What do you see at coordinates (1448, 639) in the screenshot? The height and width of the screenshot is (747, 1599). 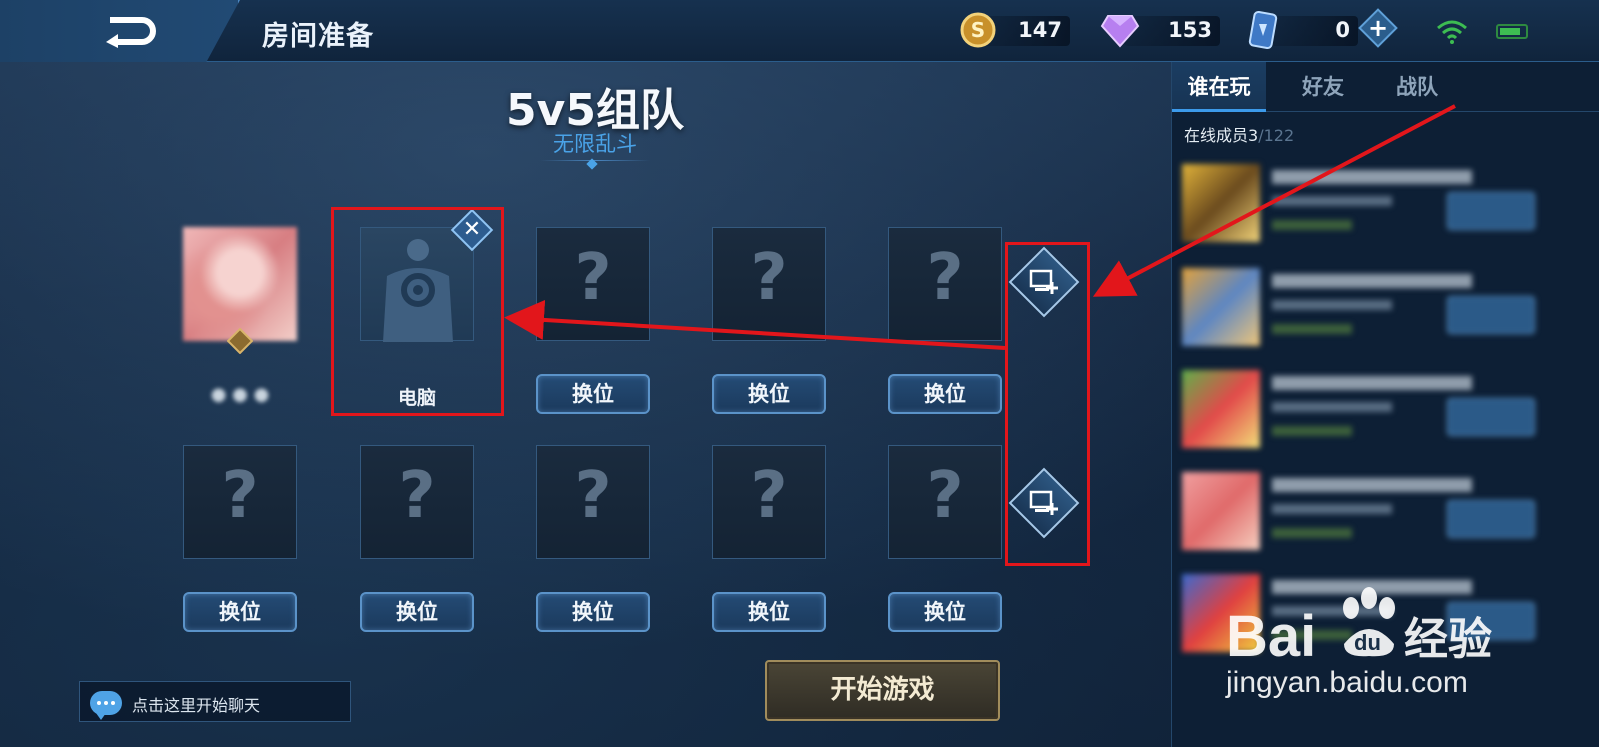 I see `svg-text: 经验` at bounding box center [1448, 639].